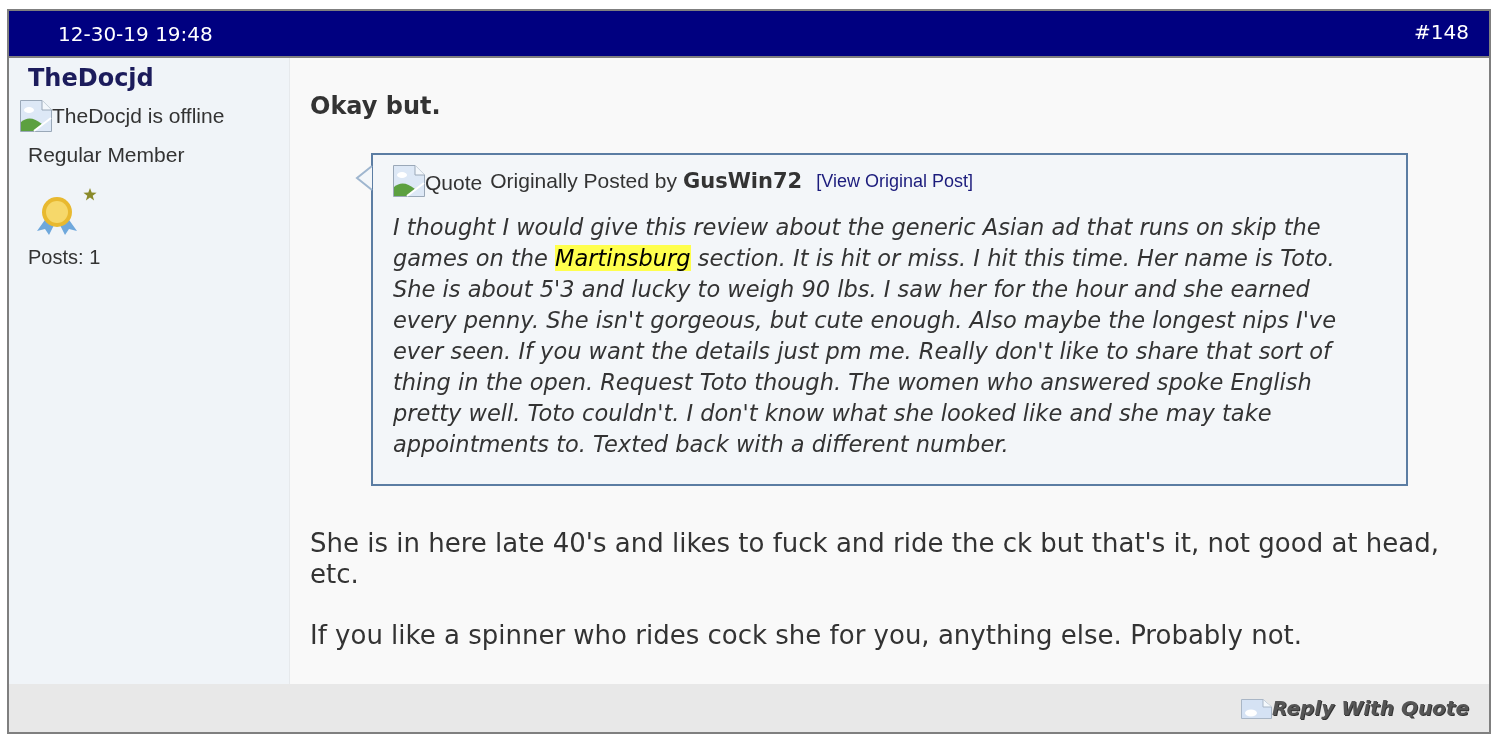 The image size is (1500, 742). Describe the element at coordinates (894, 181) in the screenshot. I see `view-original-post-link: [View Original Post]` at that location.